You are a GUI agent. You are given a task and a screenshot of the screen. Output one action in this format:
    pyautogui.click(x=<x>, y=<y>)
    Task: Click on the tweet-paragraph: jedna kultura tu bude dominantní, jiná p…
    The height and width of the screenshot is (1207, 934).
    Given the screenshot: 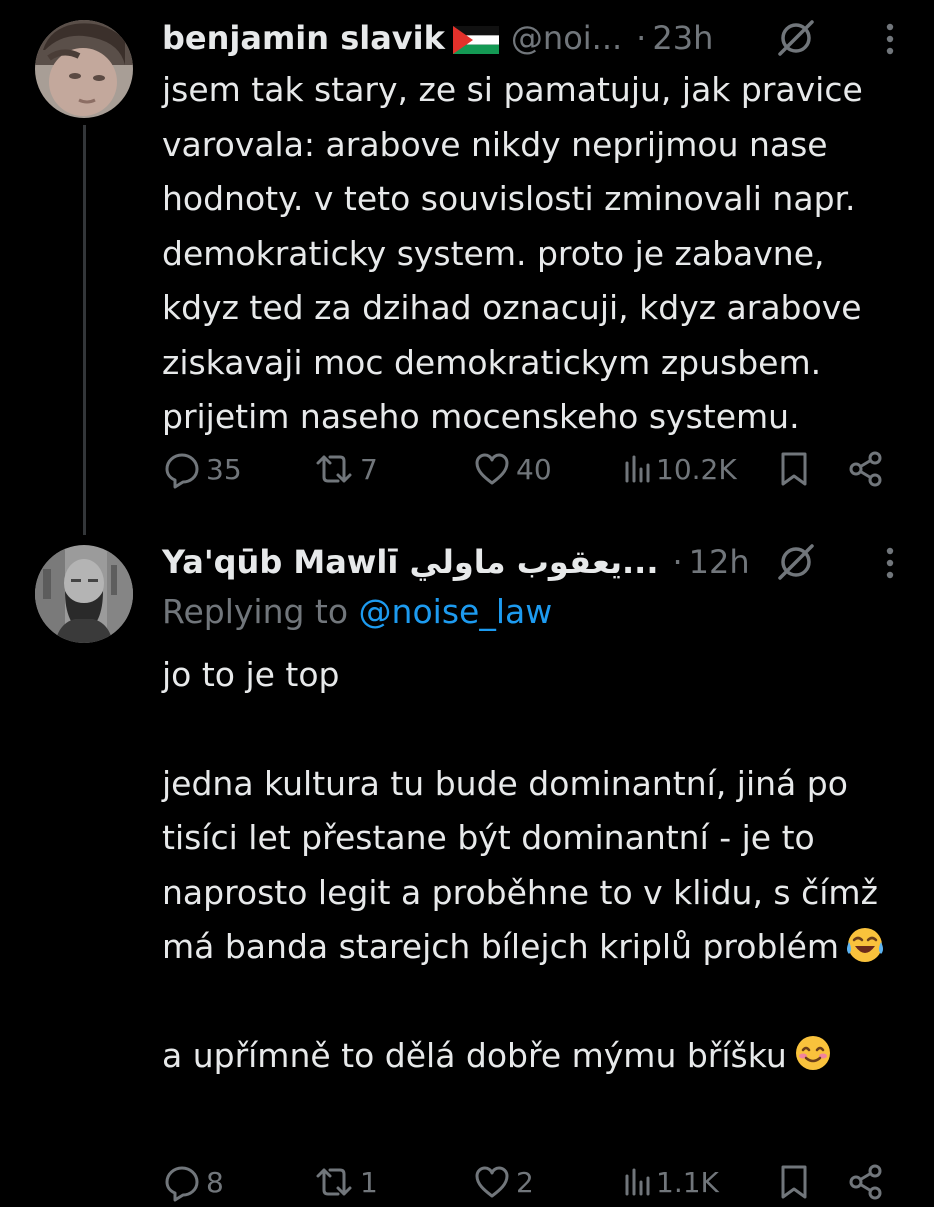 What is the action you would take?
    pyautogui.click(x=533, y=866)
    